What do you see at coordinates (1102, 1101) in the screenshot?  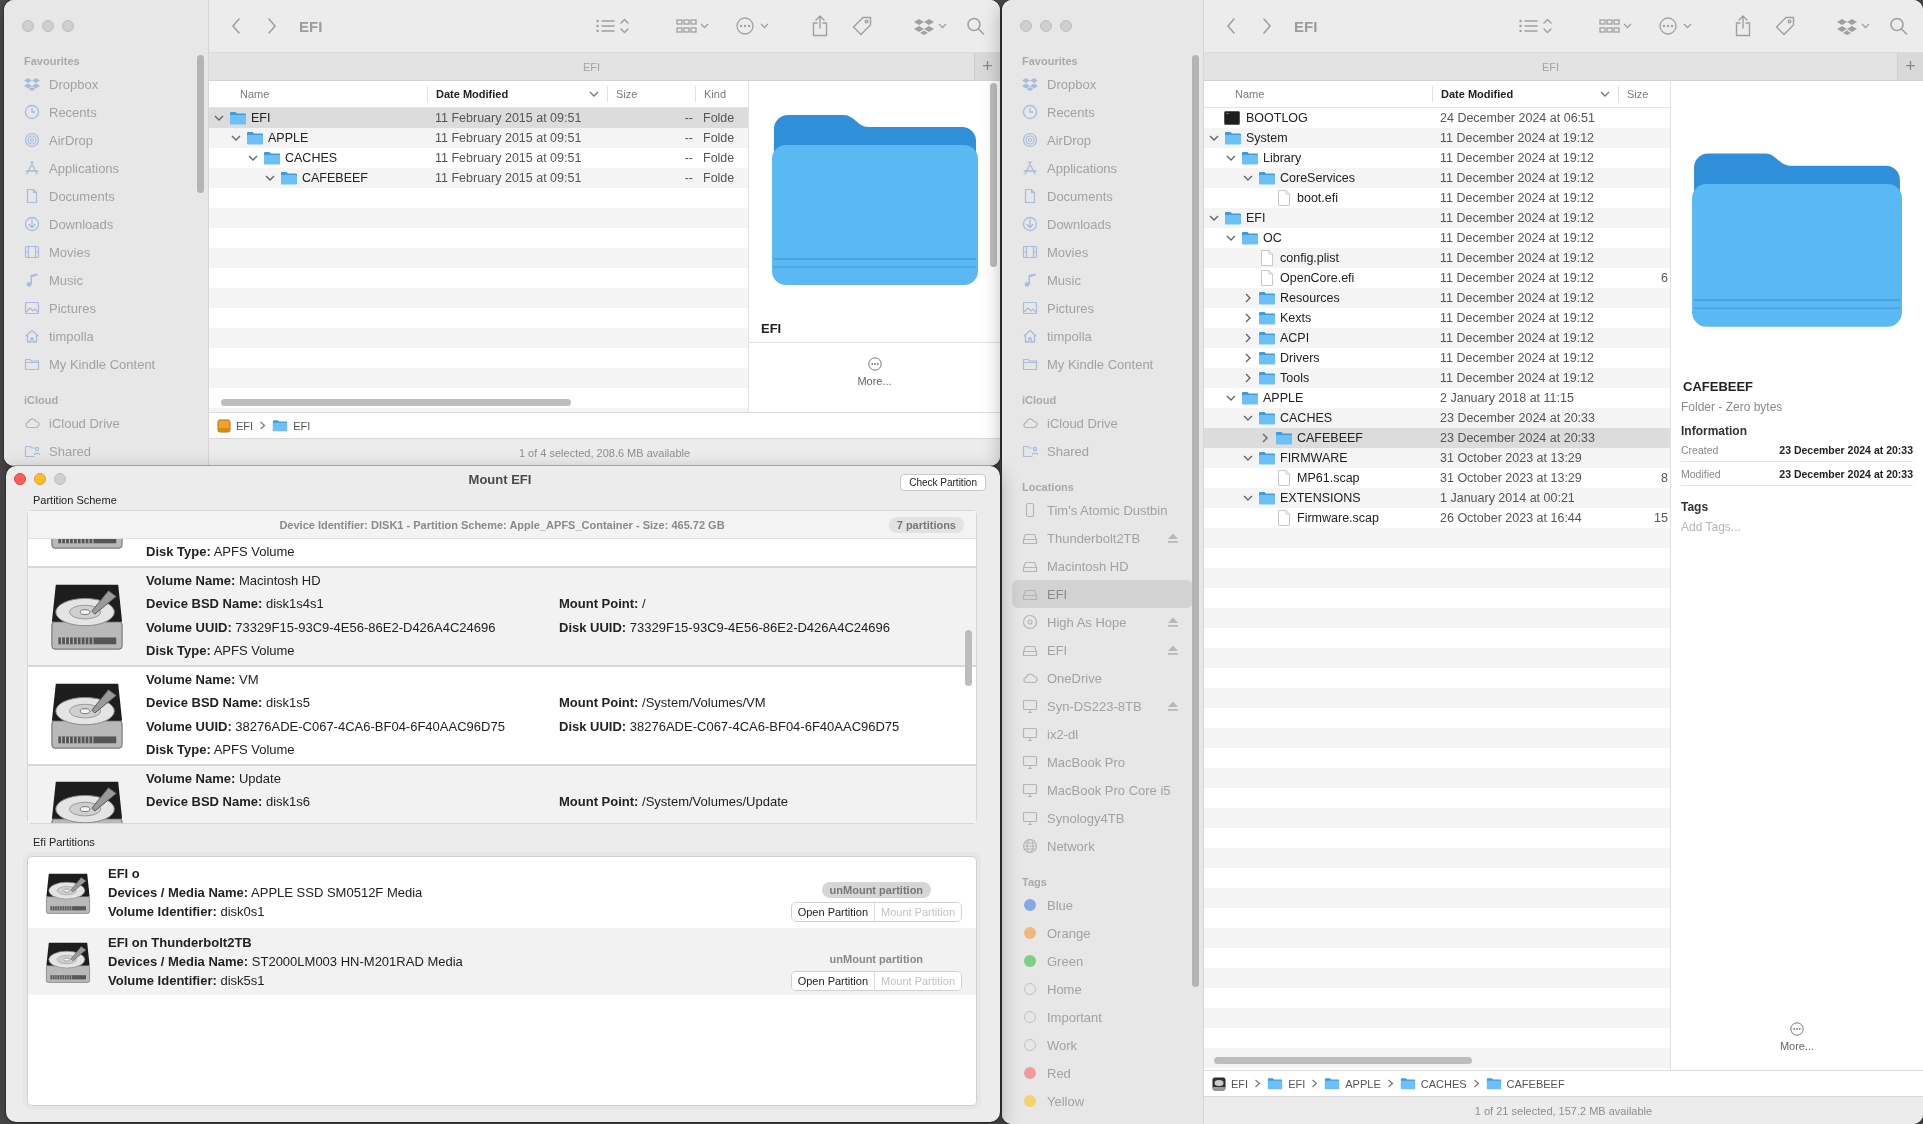 I see `sidebar-item: Yellow` at bounding box center [1102, 1101].